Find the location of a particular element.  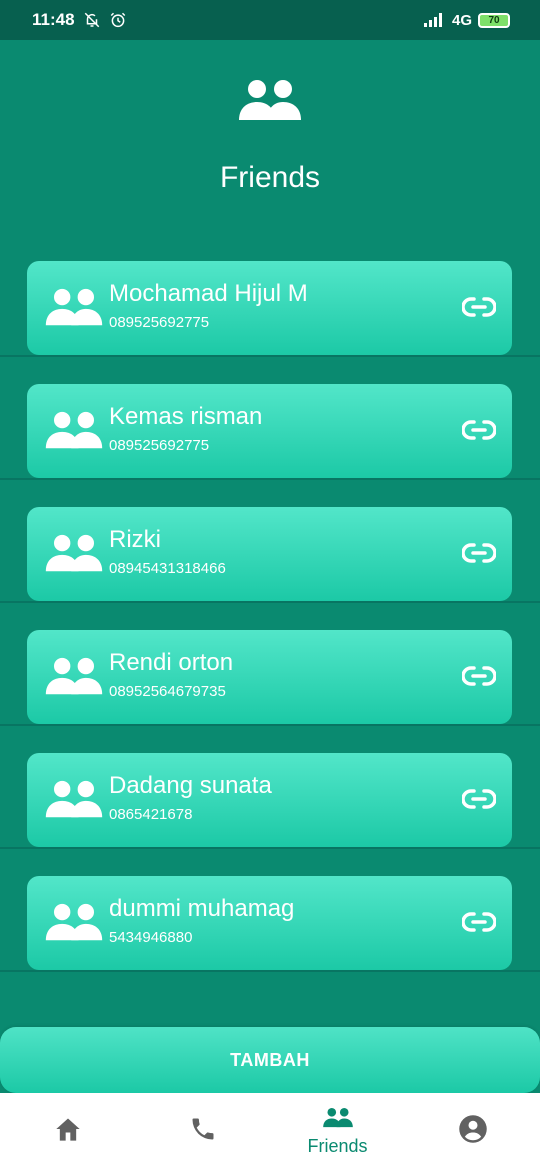

phone-icon is located at coordinates (203, 1131).